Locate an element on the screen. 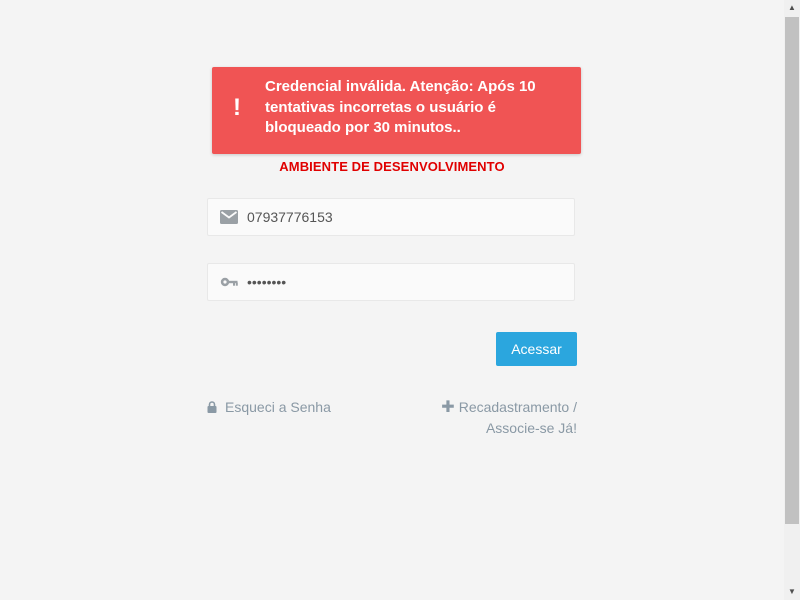 The width and height of the screenshot is (800, 600). username-input is located at coordinates (407, 217).